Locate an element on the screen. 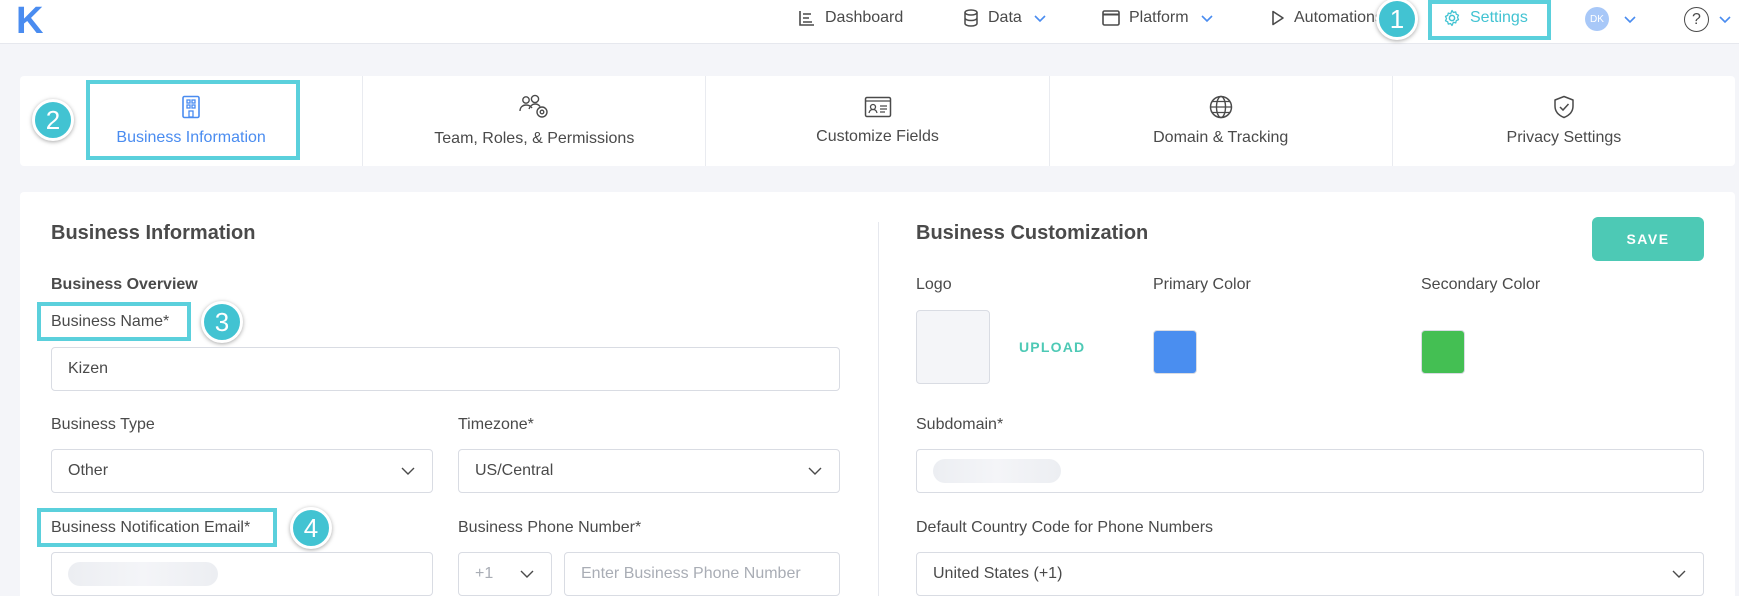 The height and width of the screenshot is (596, 1739). nav-dashboard-label: Dashboard is located at coordinates (864, 17).